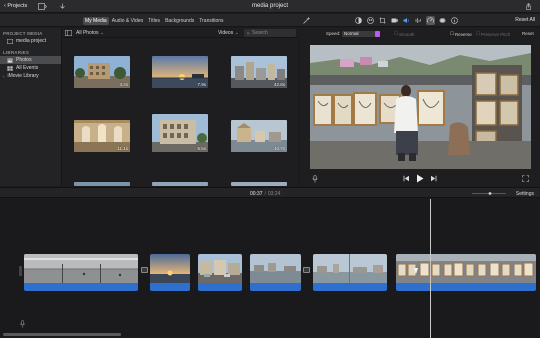  I want to click on album-selector: All Photos ⌄, so click(90, 33).